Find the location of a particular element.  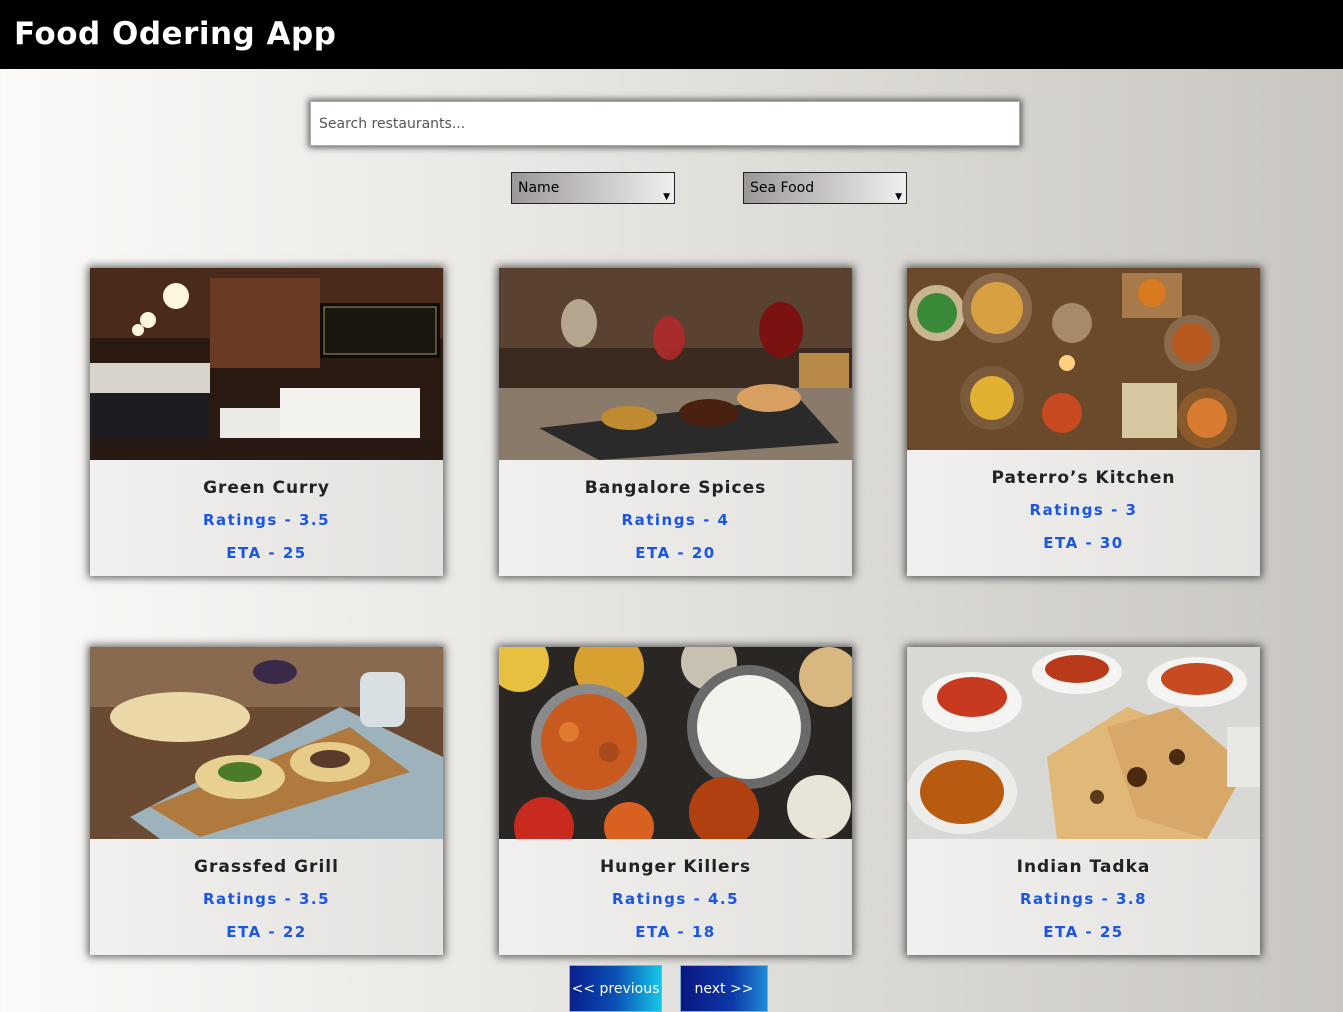

restaurant-card: Bangalore Spices Ratings - 4 ETA - 20 is located at coordinates (675, 422).